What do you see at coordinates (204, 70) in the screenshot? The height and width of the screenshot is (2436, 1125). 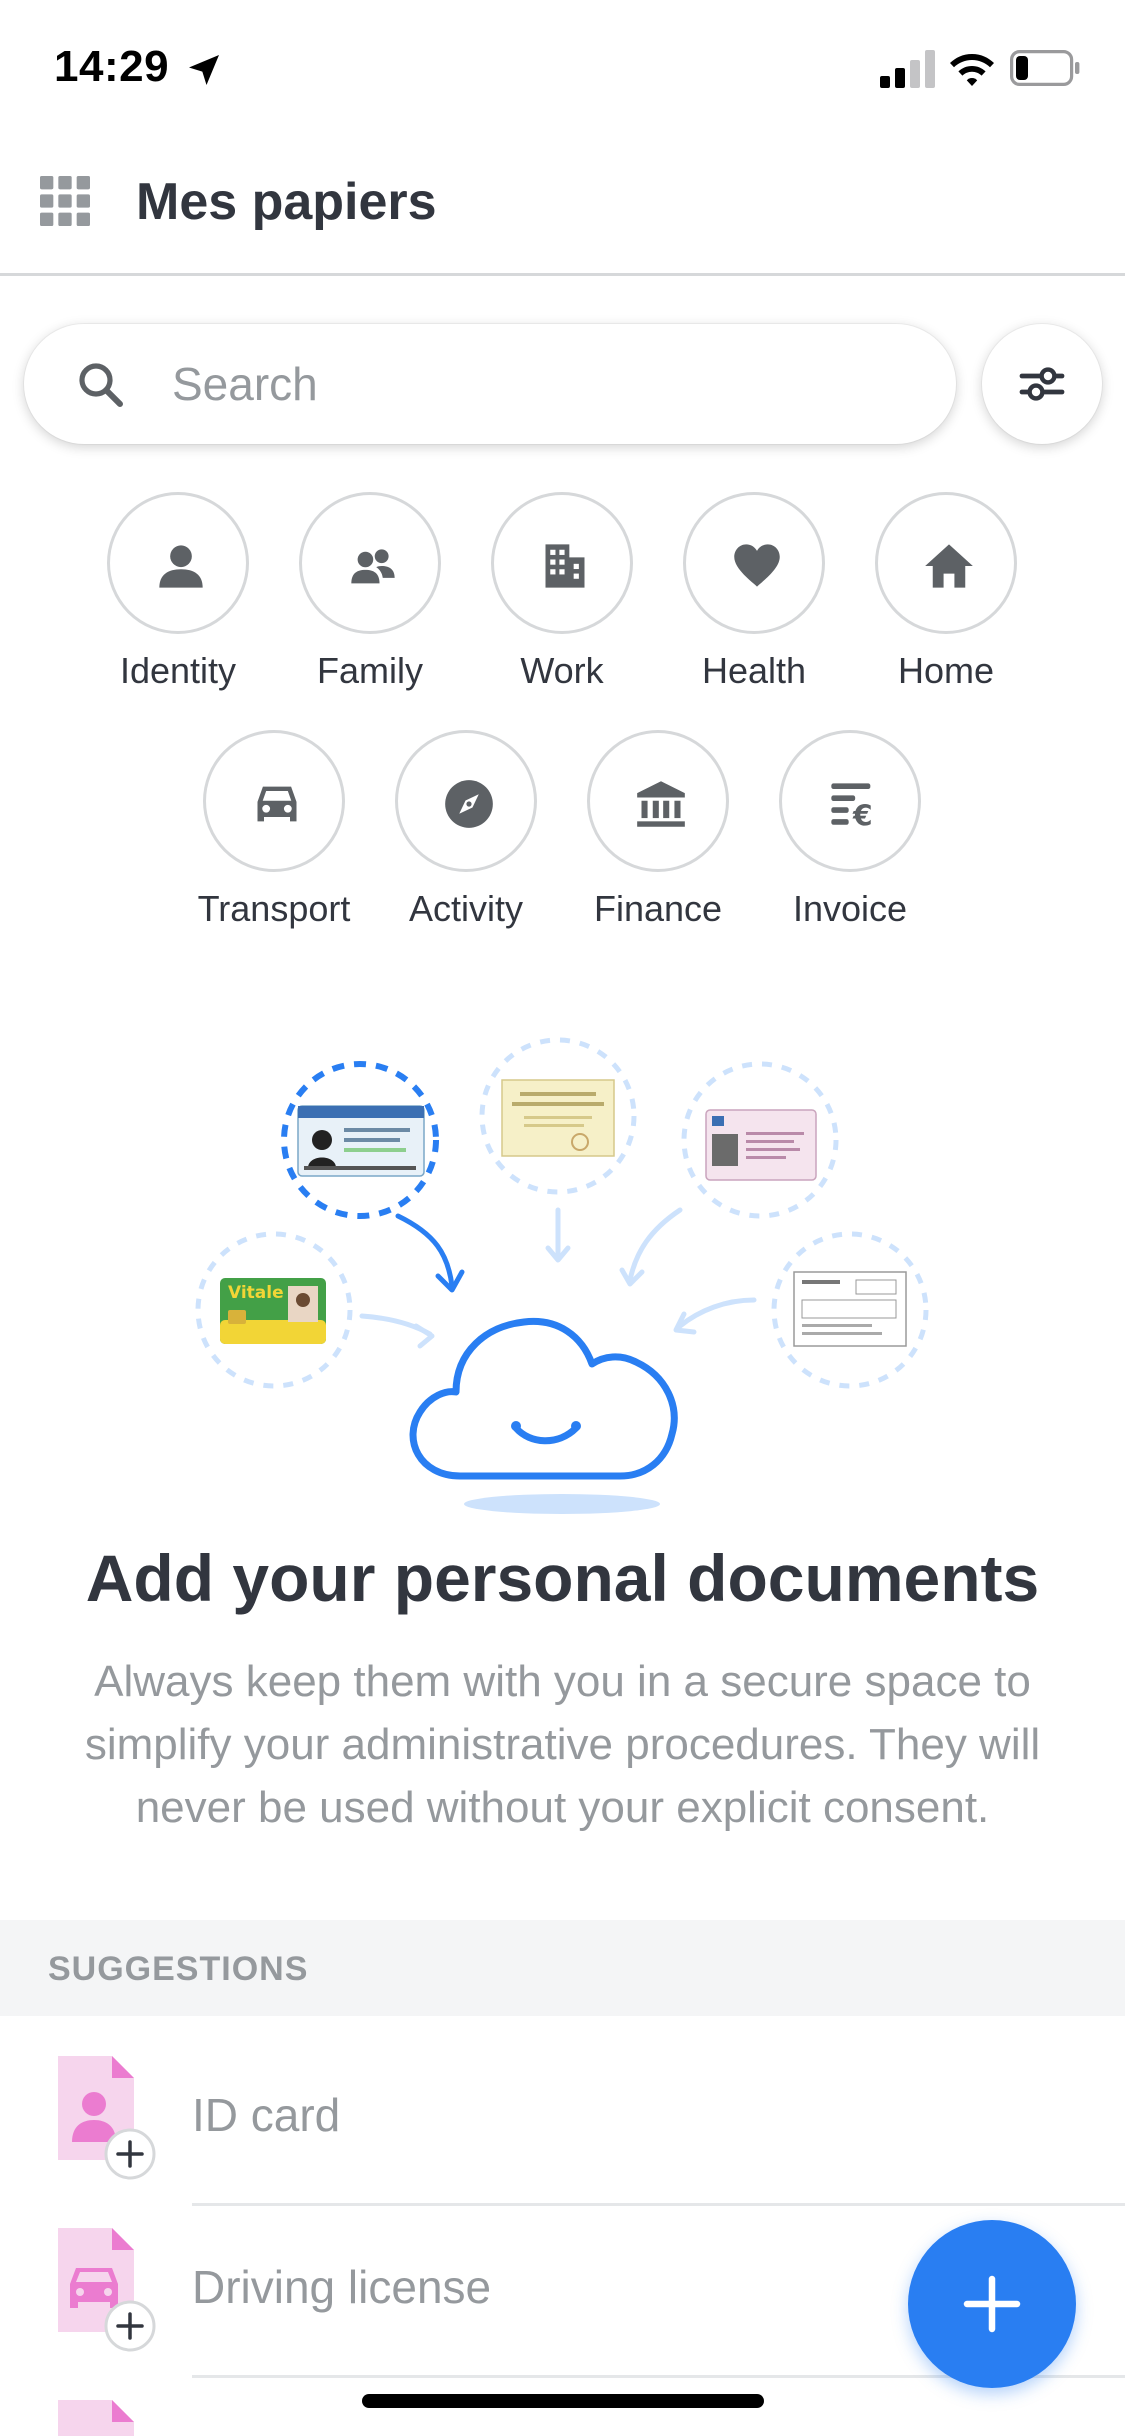 I see `location-arrow-icon` at bounding box center [204, 70].